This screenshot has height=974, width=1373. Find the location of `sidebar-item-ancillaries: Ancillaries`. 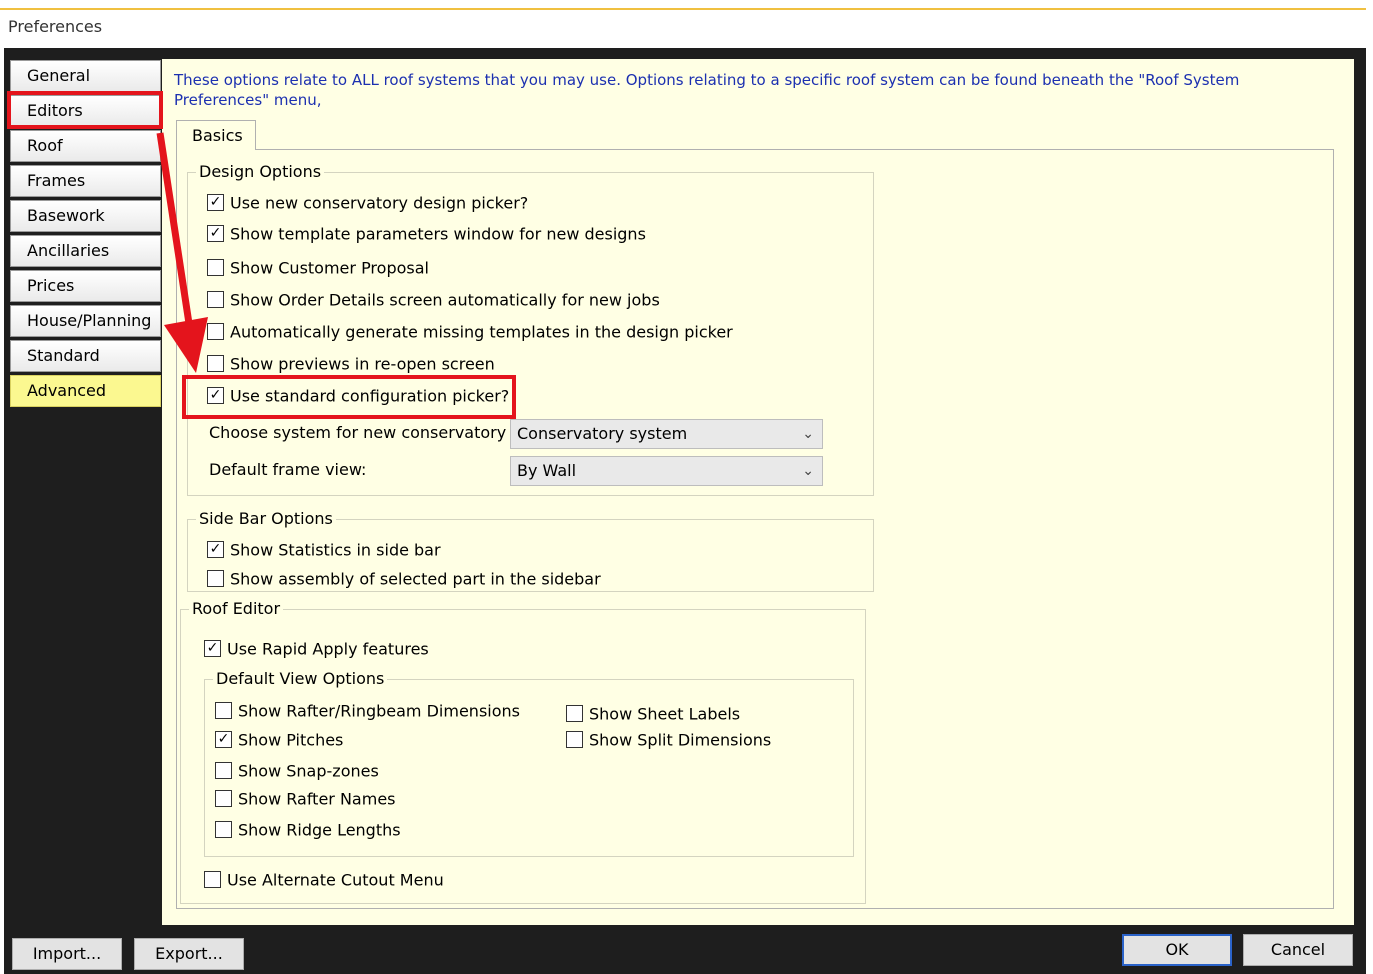

sidebar-item-ancillaries: Ancillaries is located at coordinates (85, 251).